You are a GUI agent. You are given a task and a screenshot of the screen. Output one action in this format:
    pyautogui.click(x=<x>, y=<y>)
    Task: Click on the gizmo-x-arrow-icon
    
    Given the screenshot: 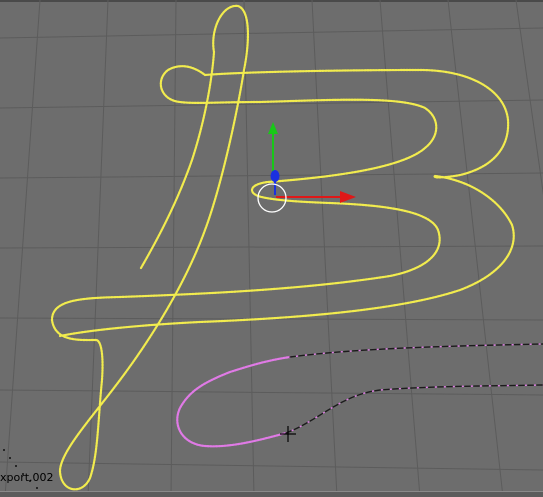 What is the action you would take?
    pyautogui.click(x=348, y=197)
    